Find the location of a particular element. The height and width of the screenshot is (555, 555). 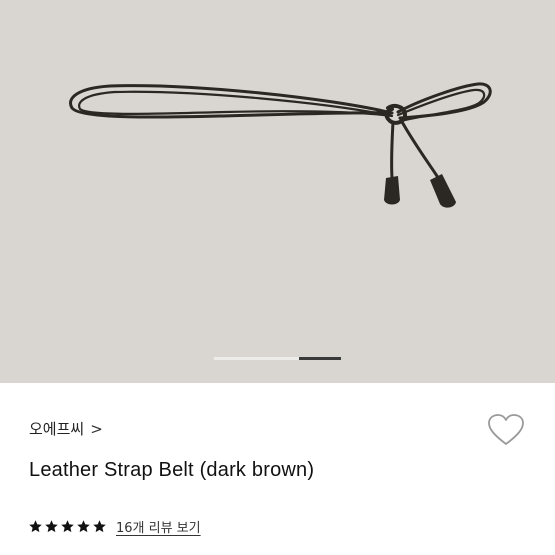

wishlist-button is located at coordinates (506, 430).